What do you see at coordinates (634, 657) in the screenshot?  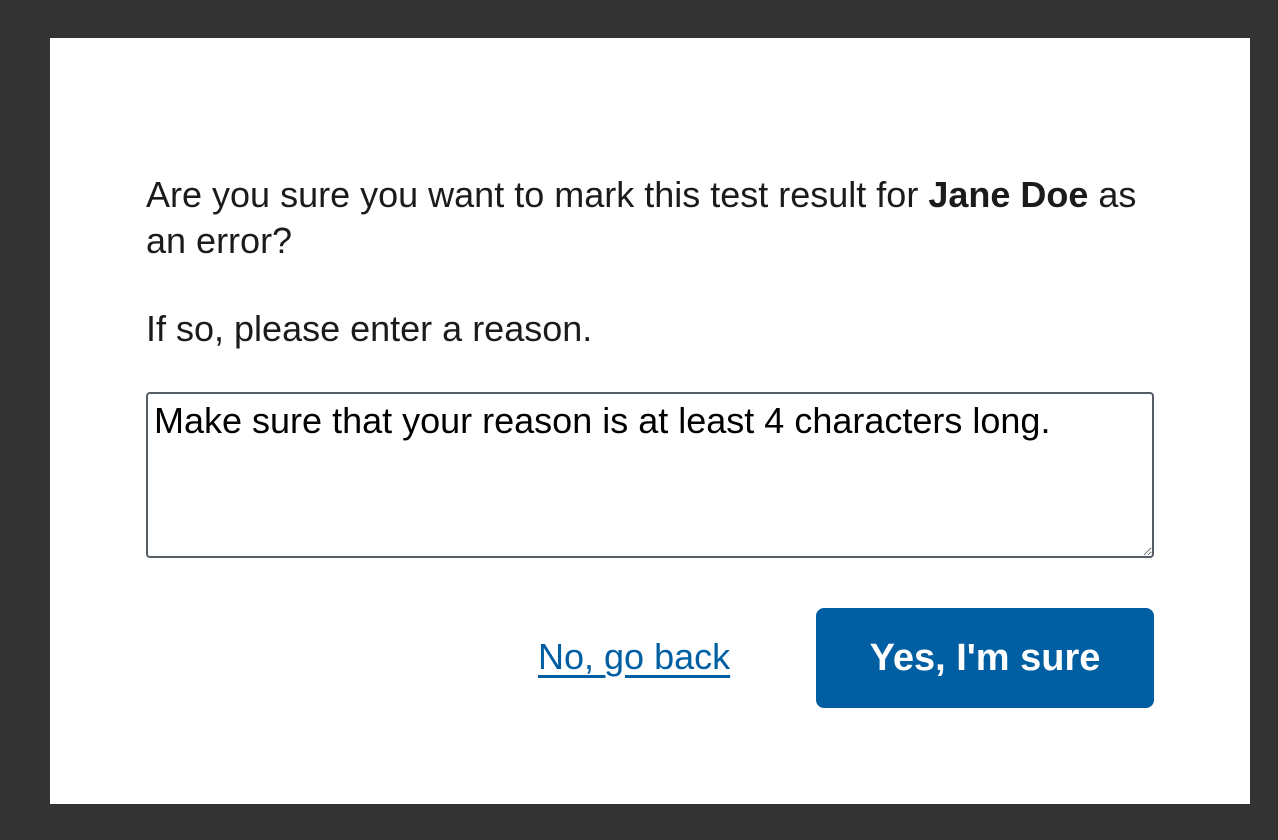 I see `go-back-link: No, go back` at bounding box center [634, 657].